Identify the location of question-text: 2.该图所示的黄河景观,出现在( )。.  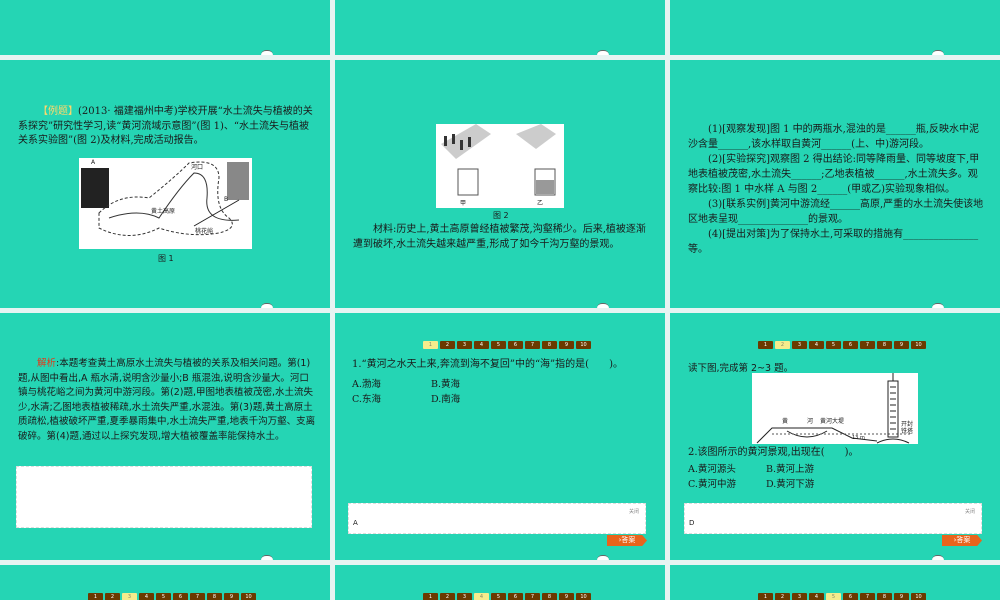
(773, 452).